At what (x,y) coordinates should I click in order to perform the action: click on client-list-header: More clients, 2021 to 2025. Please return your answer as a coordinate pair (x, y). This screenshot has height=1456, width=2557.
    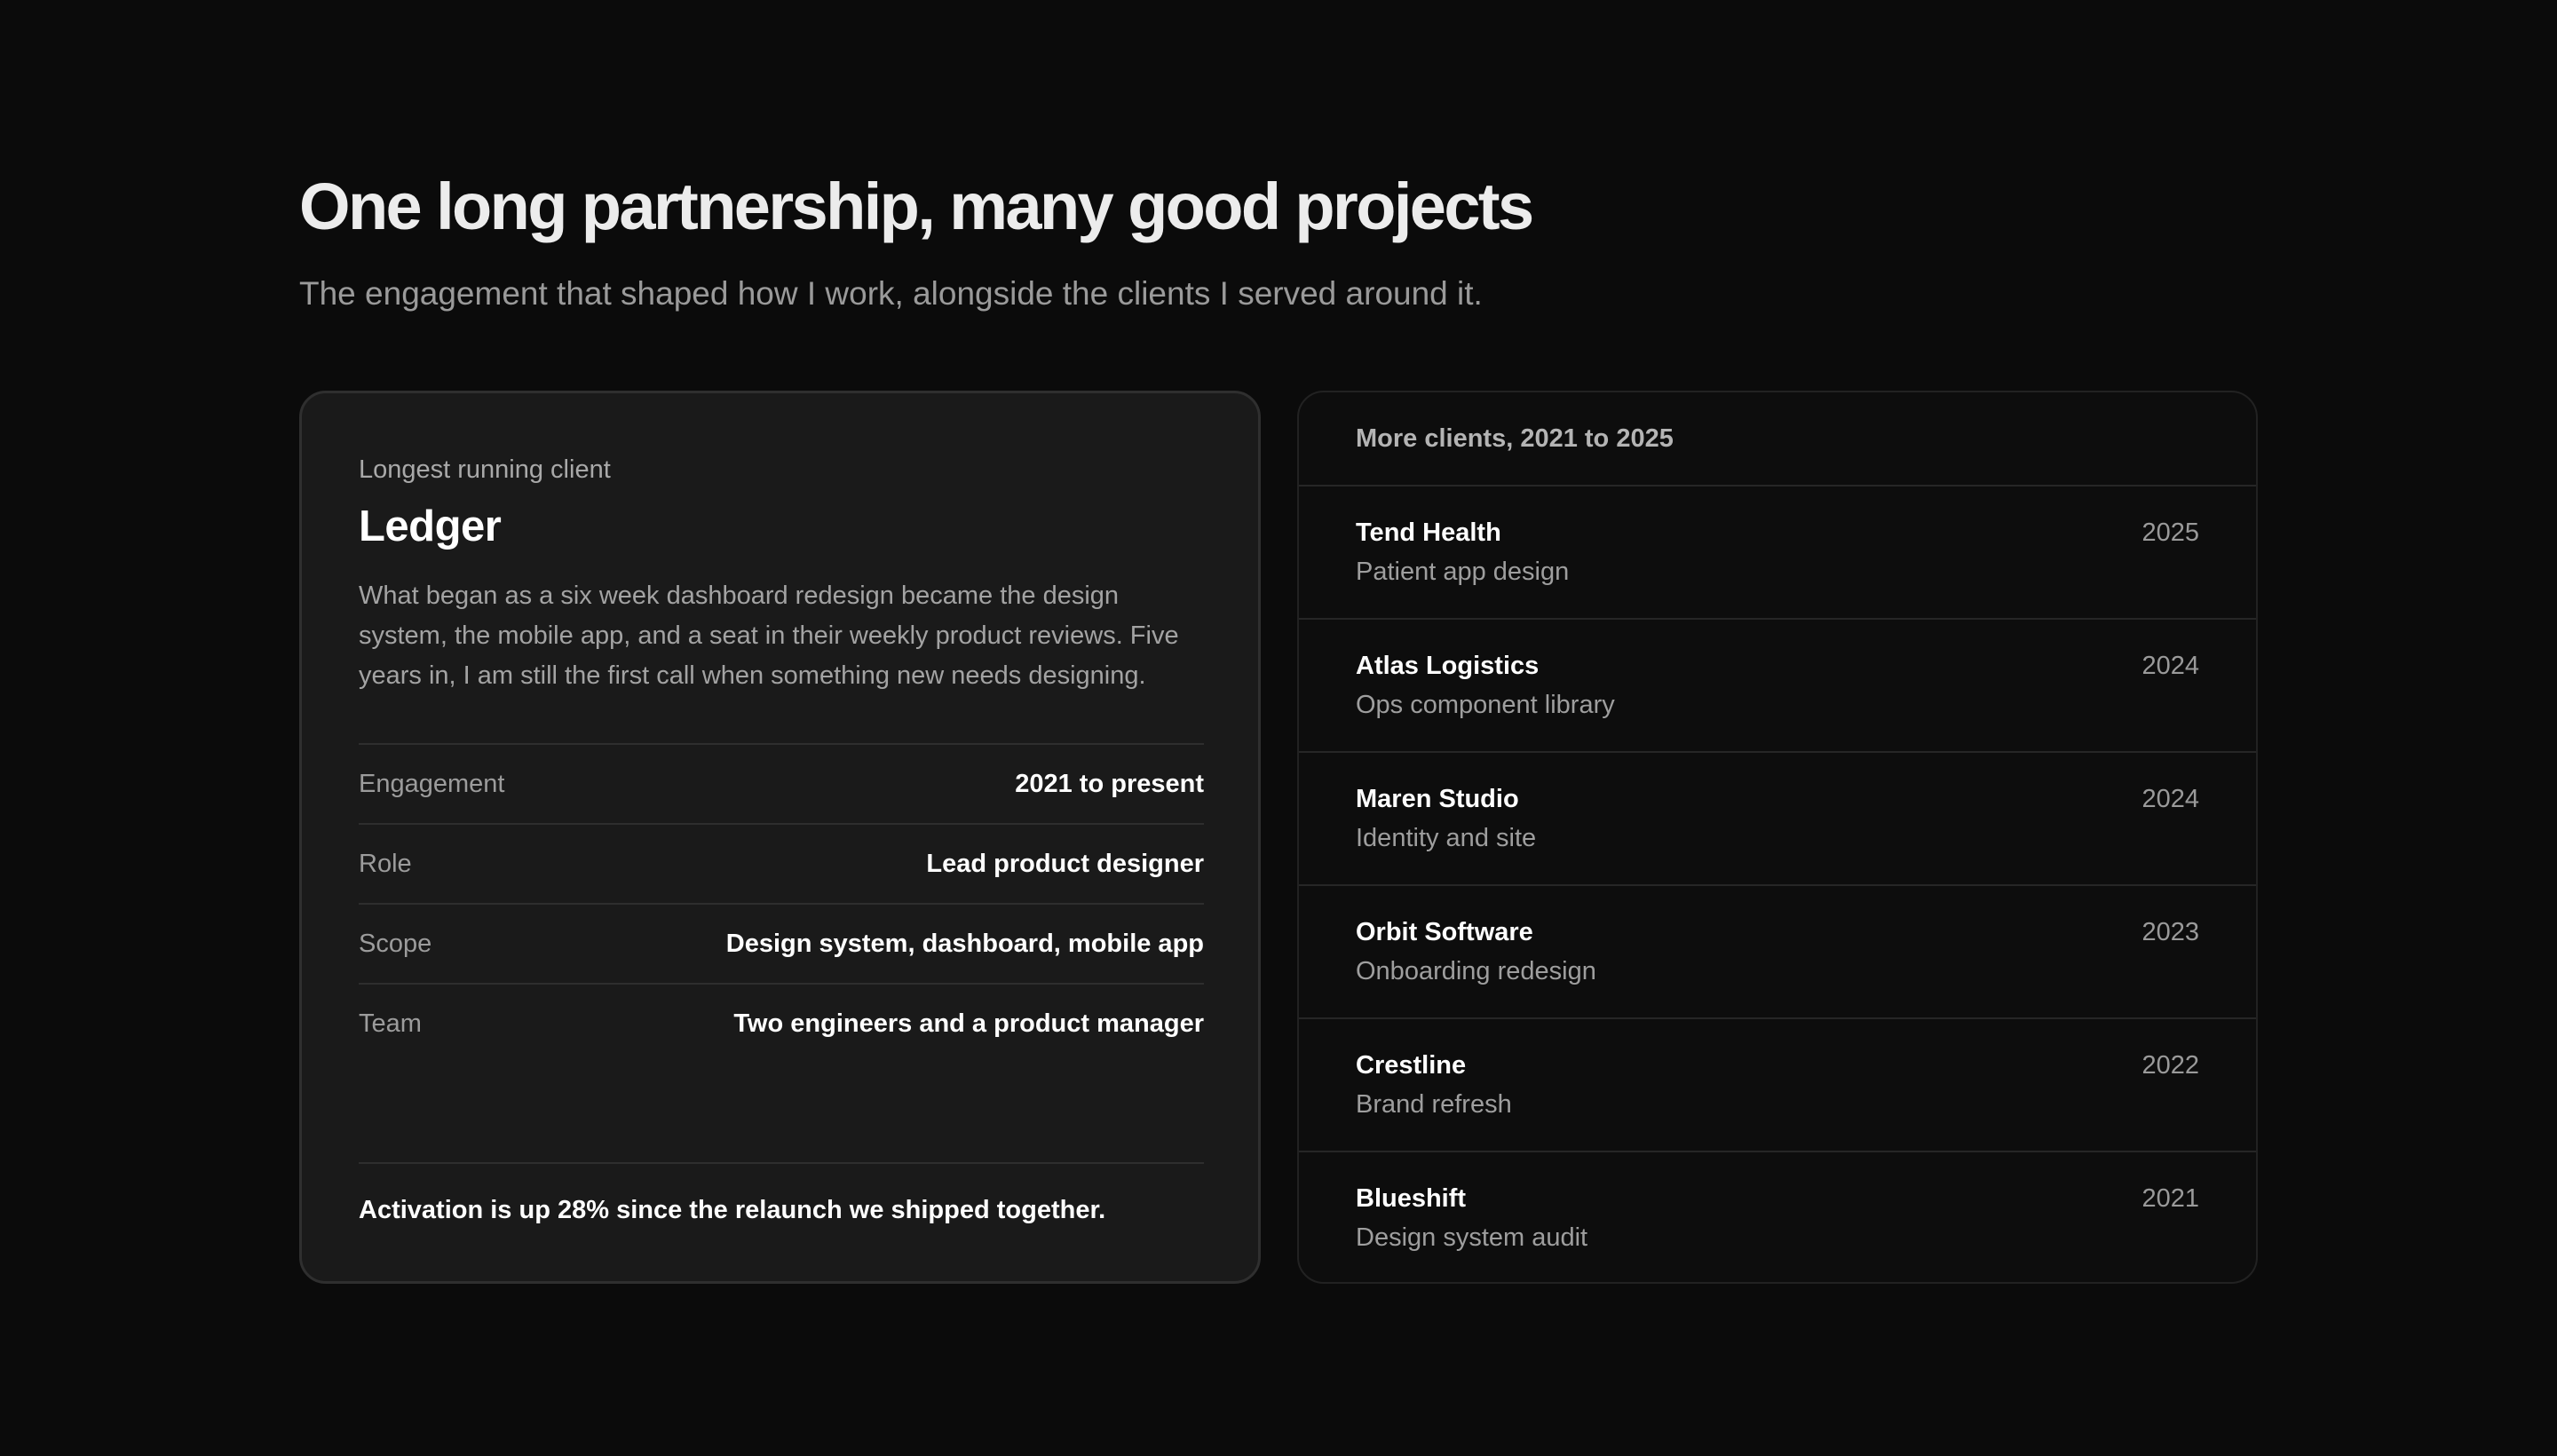
    Looking at the image, I should click on (1777, 439).